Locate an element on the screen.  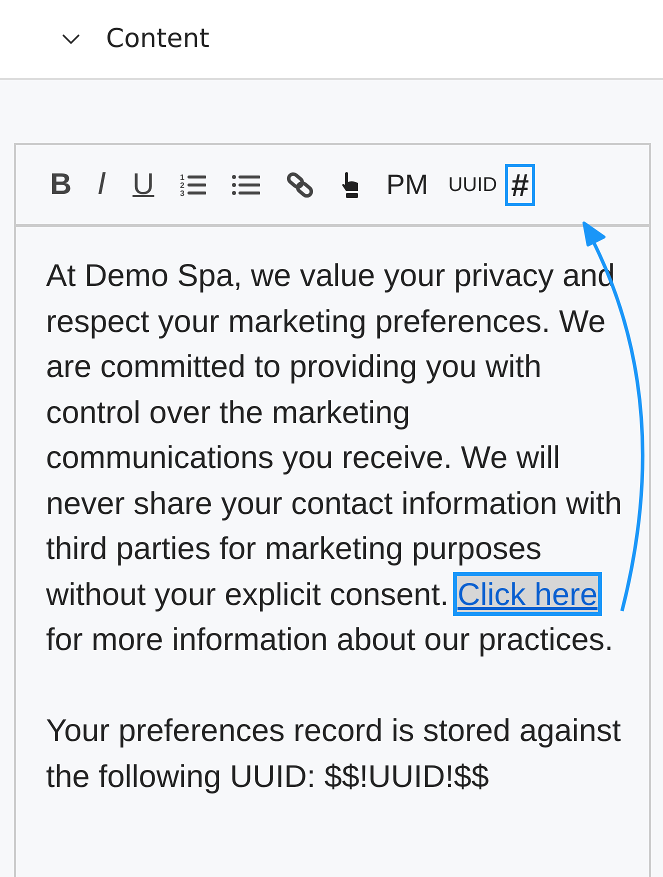
paragraph: Your preferences record is stored against the following UUID: $$!UUID!$$ is located at coordinates (334, 753).